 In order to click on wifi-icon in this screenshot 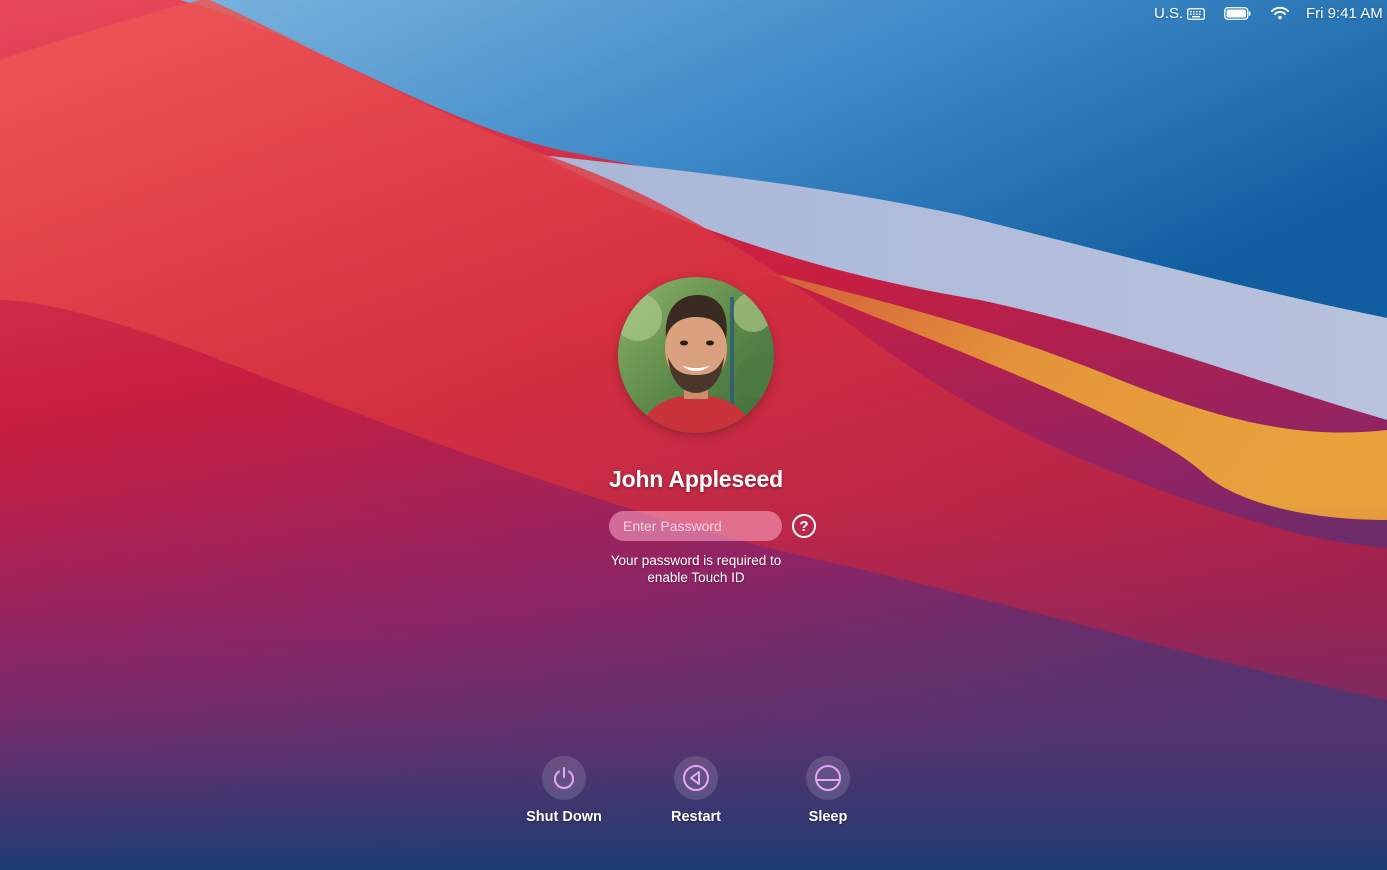, I will do `click(1280, 13)`.